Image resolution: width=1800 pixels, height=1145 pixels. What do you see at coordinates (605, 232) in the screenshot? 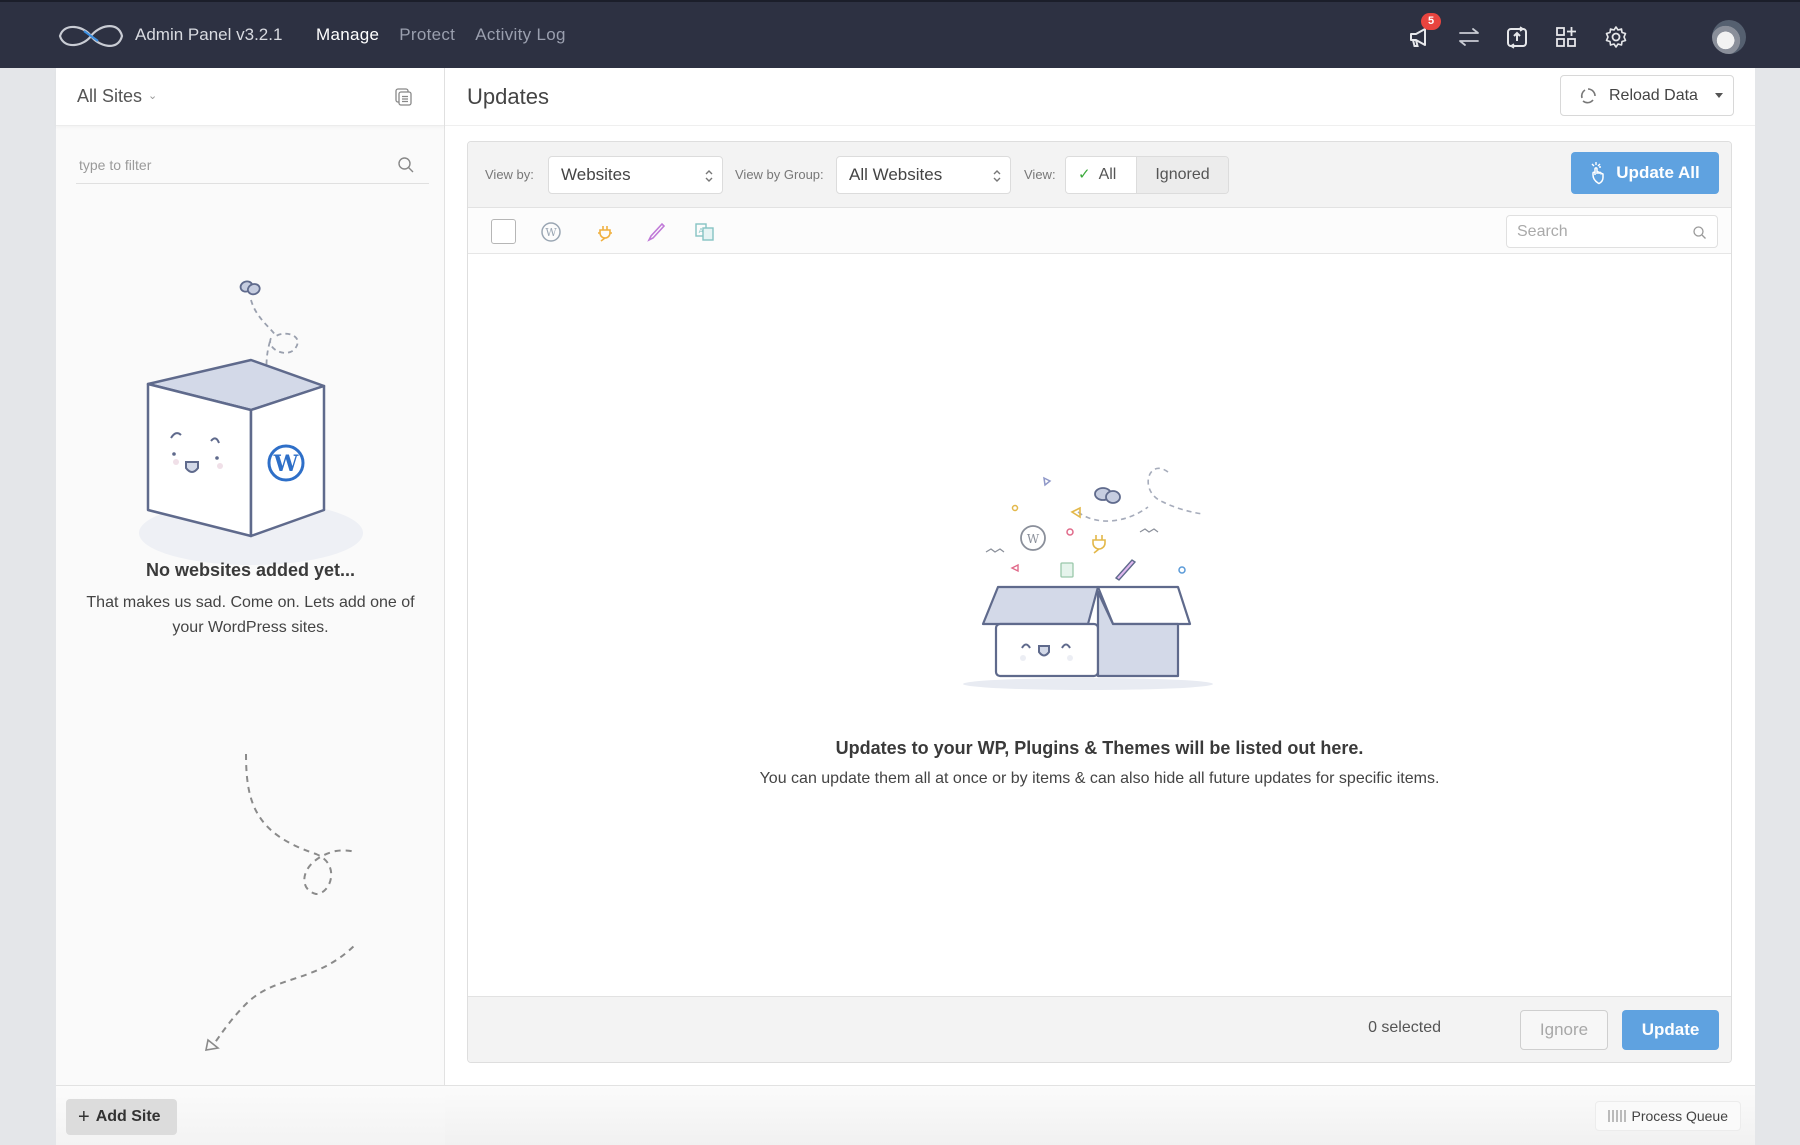
I see `plugin-icon` at bounding box center [605, 232].